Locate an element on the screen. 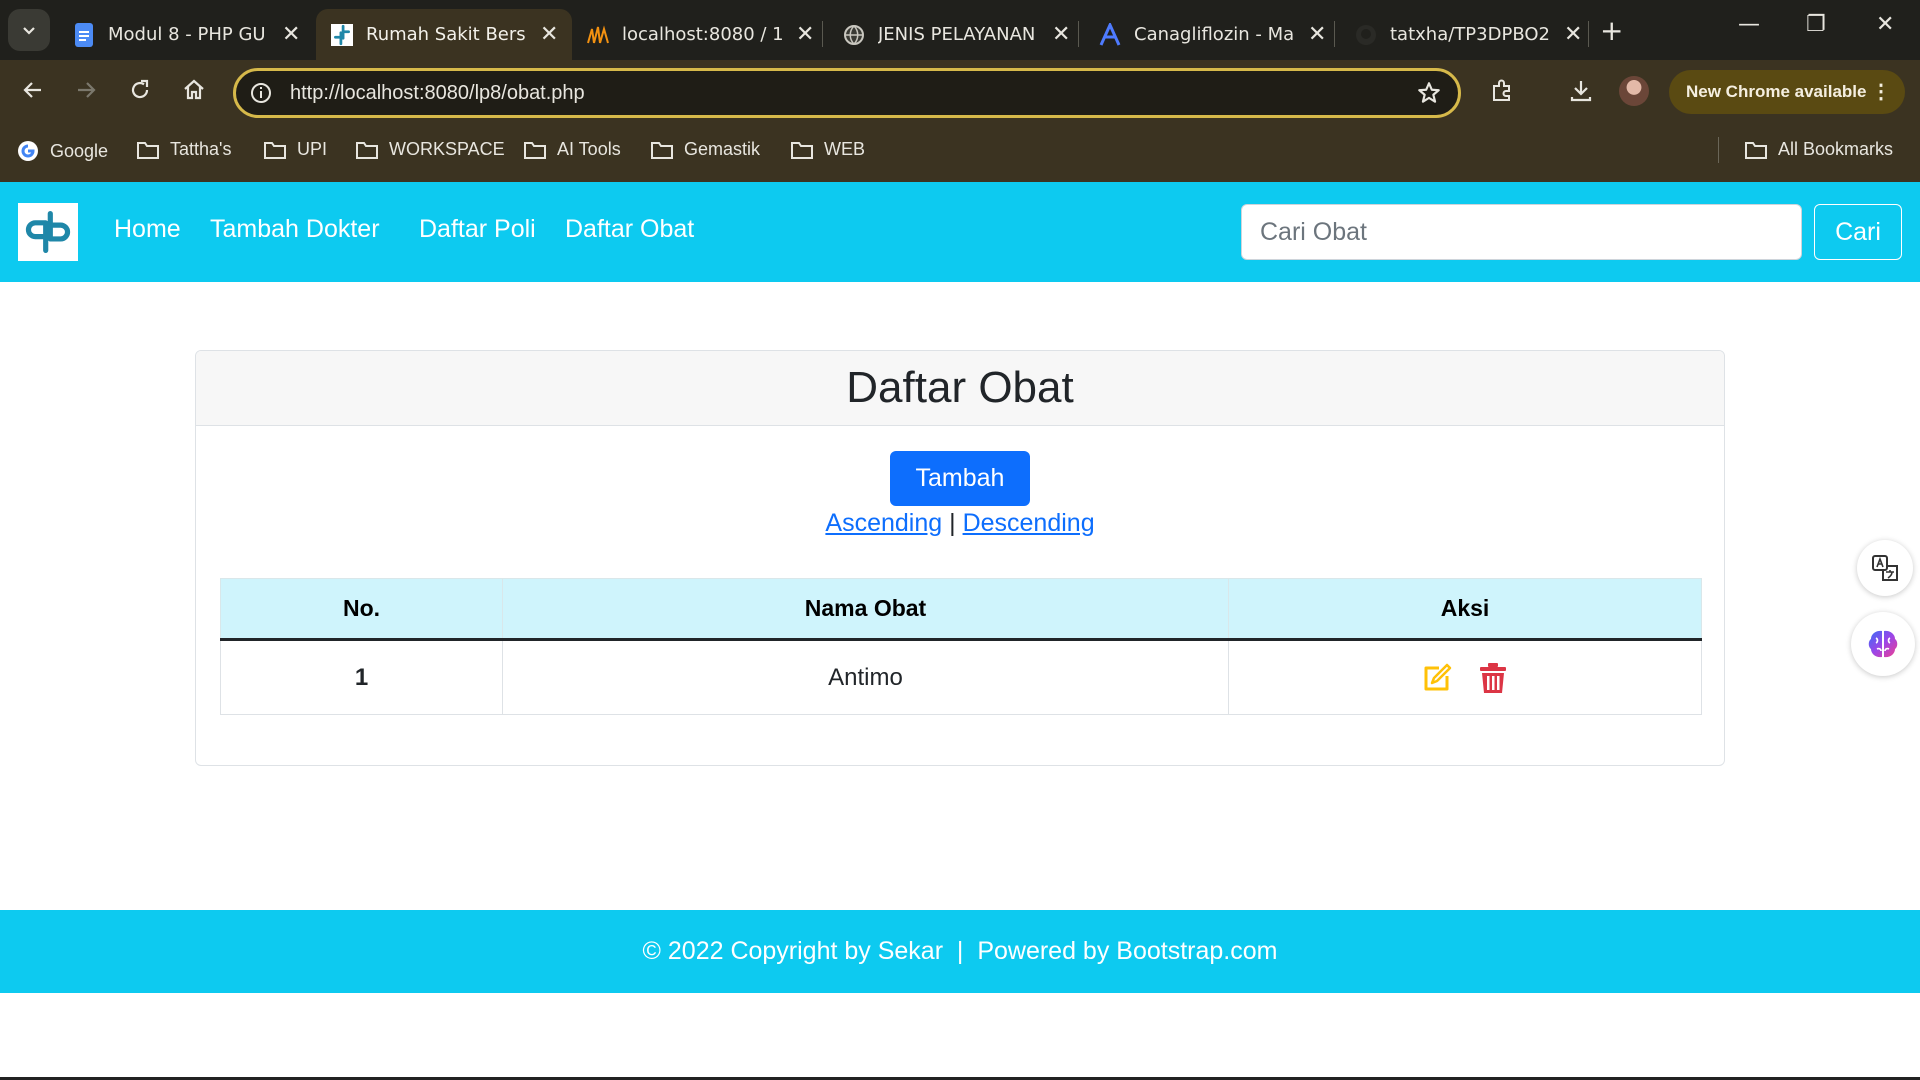 Image resolution: width=1920 pixels, height=1080 pixels. bookmarks-divider is located at coordinates (1718, 150).